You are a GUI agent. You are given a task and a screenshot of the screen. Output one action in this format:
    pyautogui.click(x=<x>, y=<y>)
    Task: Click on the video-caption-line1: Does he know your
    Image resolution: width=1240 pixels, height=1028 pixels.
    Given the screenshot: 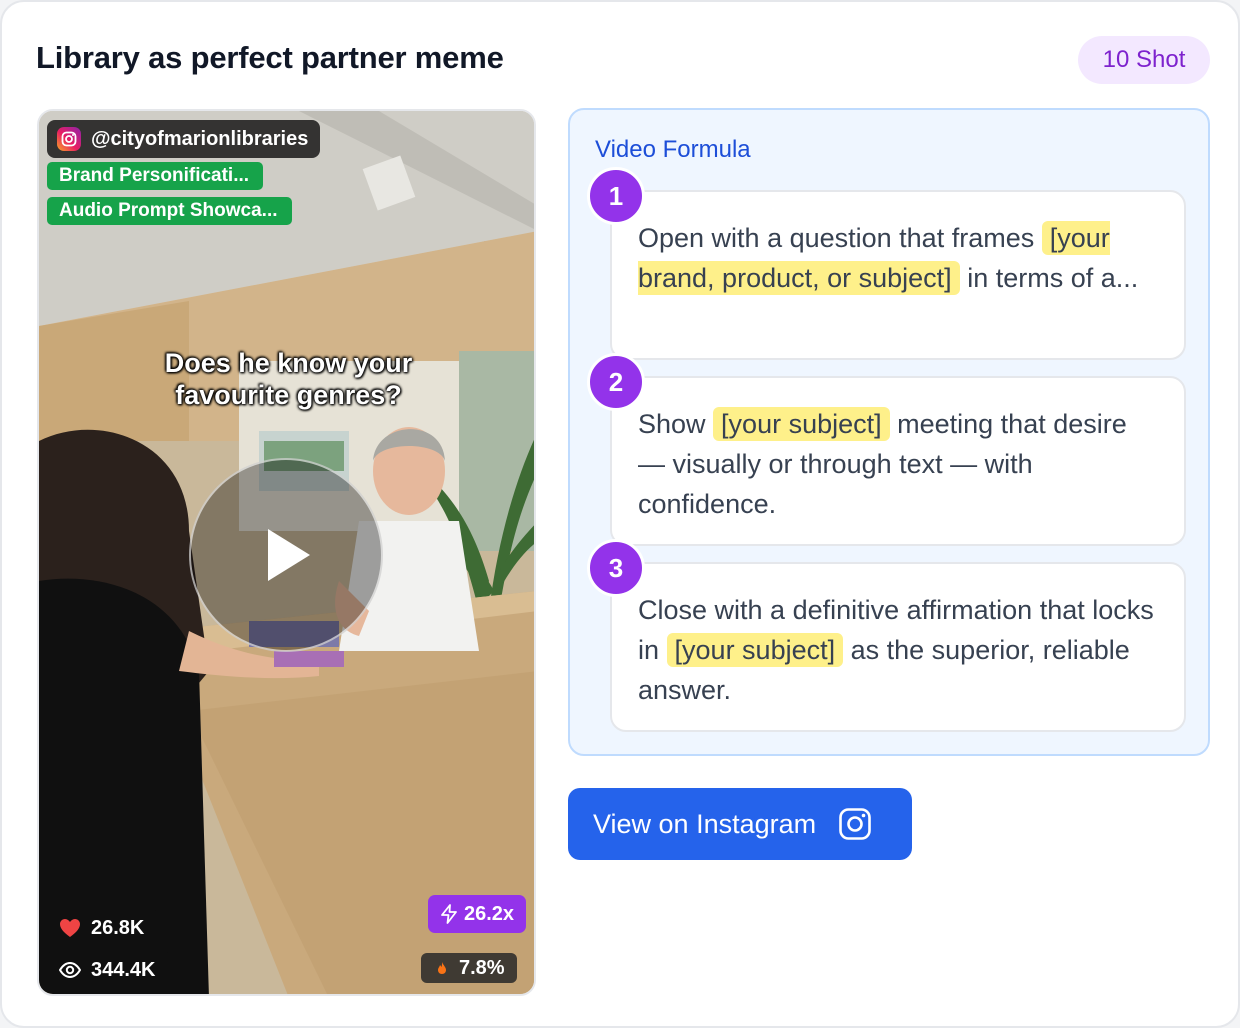 What is the action you would take?
    pyautogui.click(x=288, y=363)
    